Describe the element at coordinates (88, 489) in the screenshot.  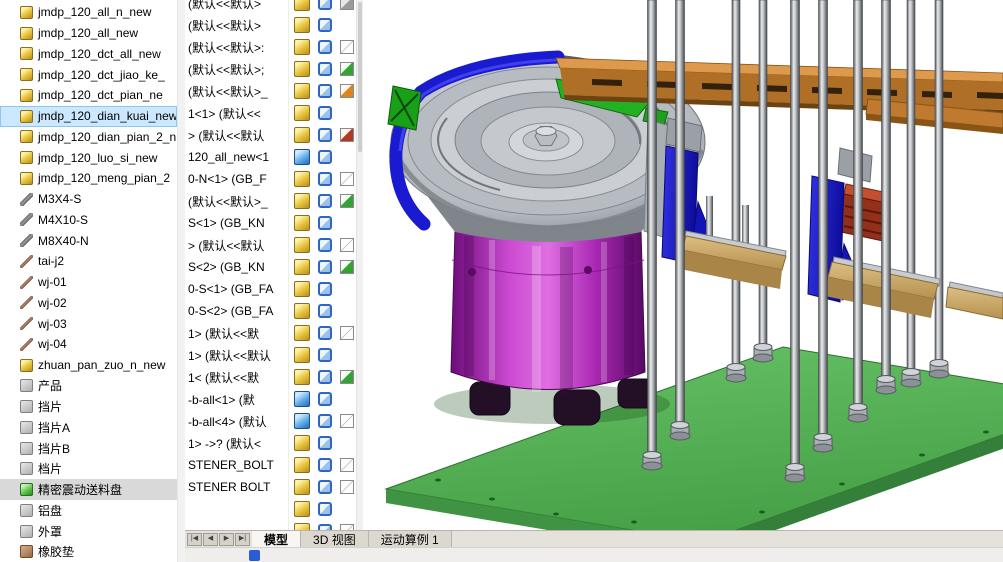
I see `tree-item: 精密震动送料盘` at that location.